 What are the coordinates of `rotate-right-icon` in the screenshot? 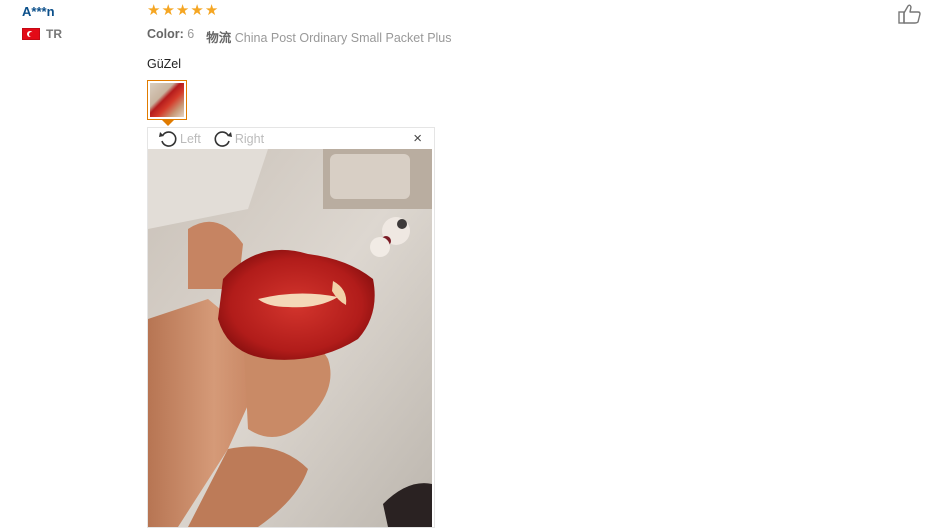 It's located at (223, 138).